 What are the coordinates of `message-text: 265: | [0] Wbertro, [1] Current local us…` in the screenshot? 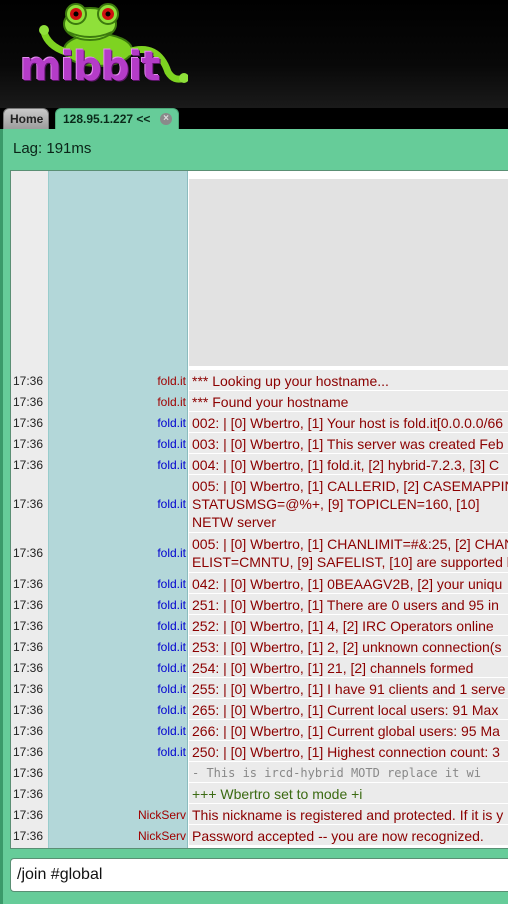 It's located at (348, 709).